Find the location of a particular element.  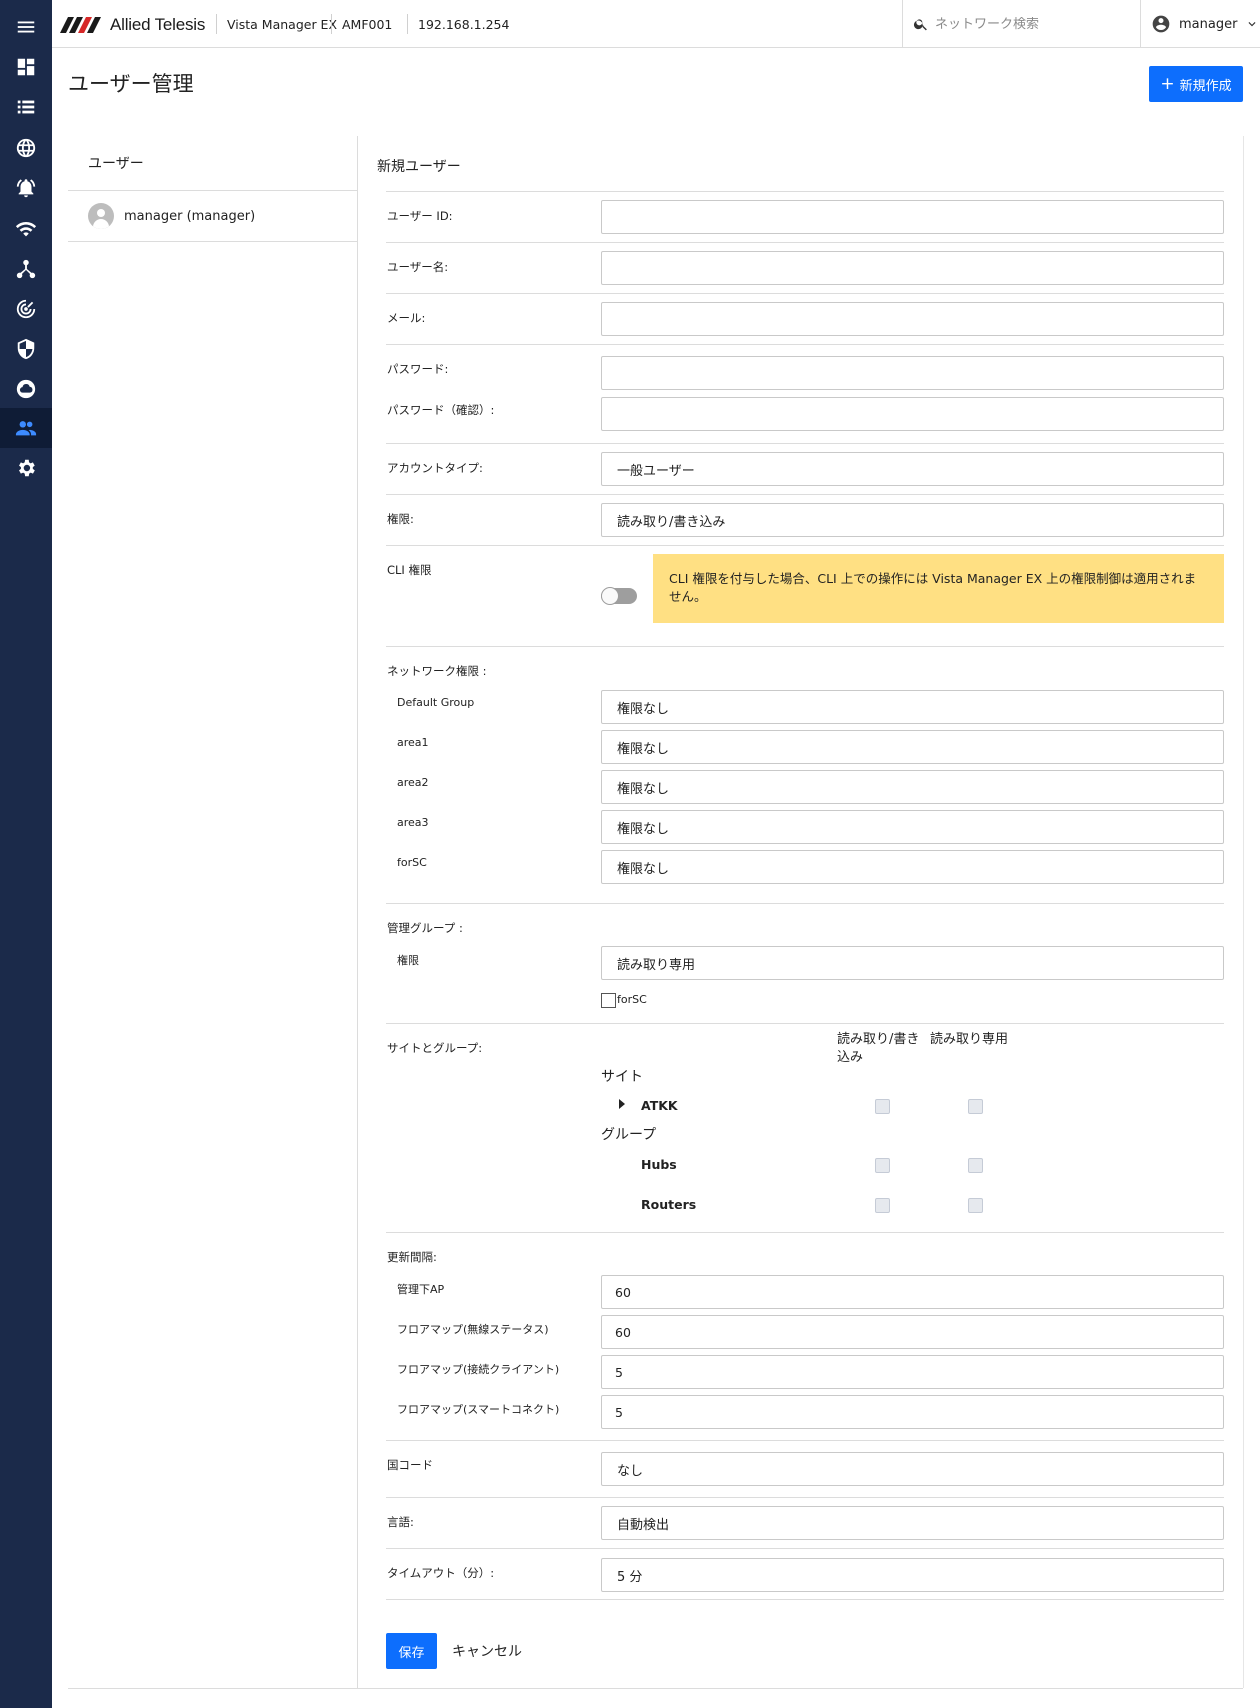

new-user-button-label: 新規作成 is located at coordinates (1205, 86).